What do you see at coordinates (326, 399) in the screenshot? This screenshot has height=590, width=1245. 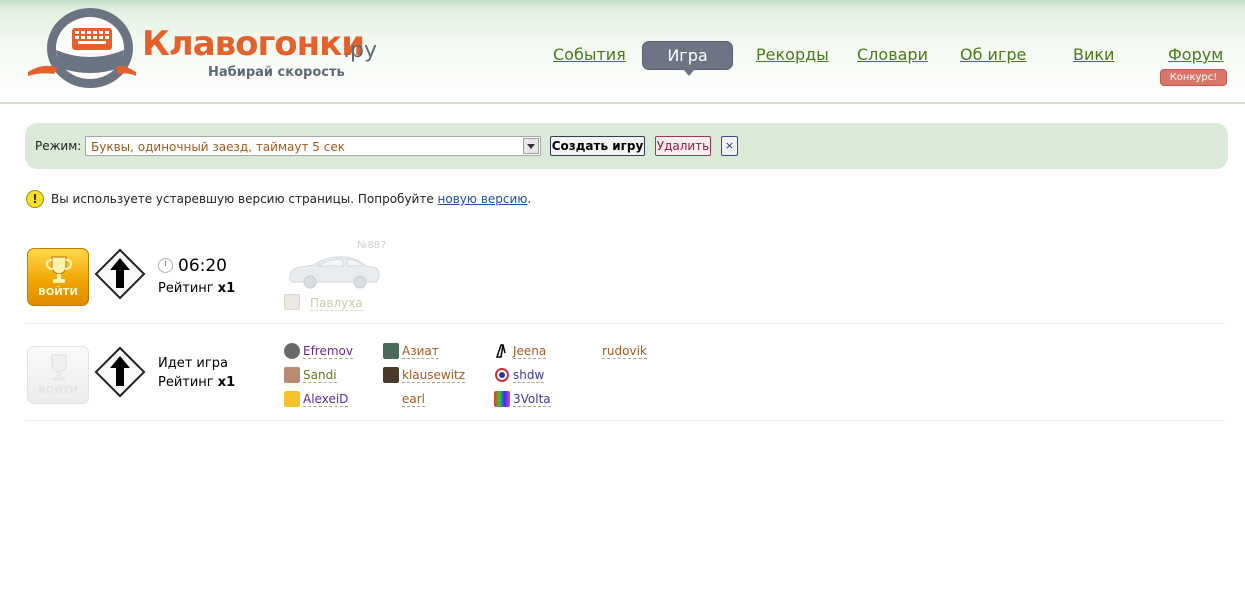 I see `player-name: AlexeiD` at bounding box center [326, 399].